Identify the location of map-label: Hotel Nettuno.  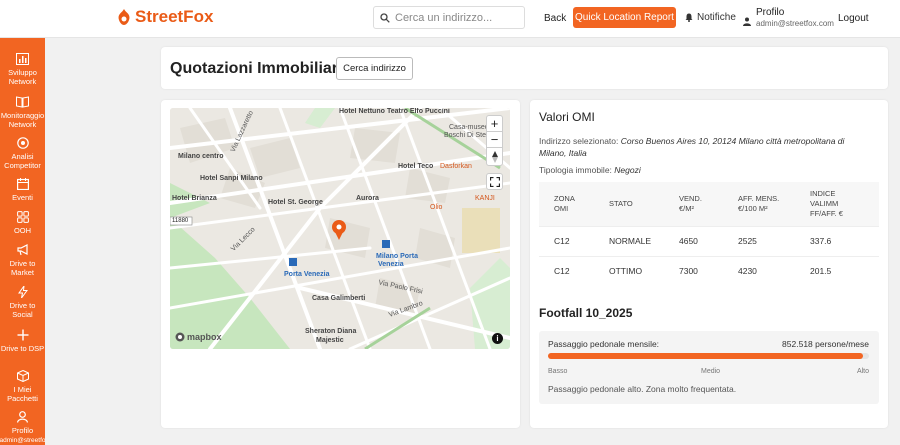
(362, 111).